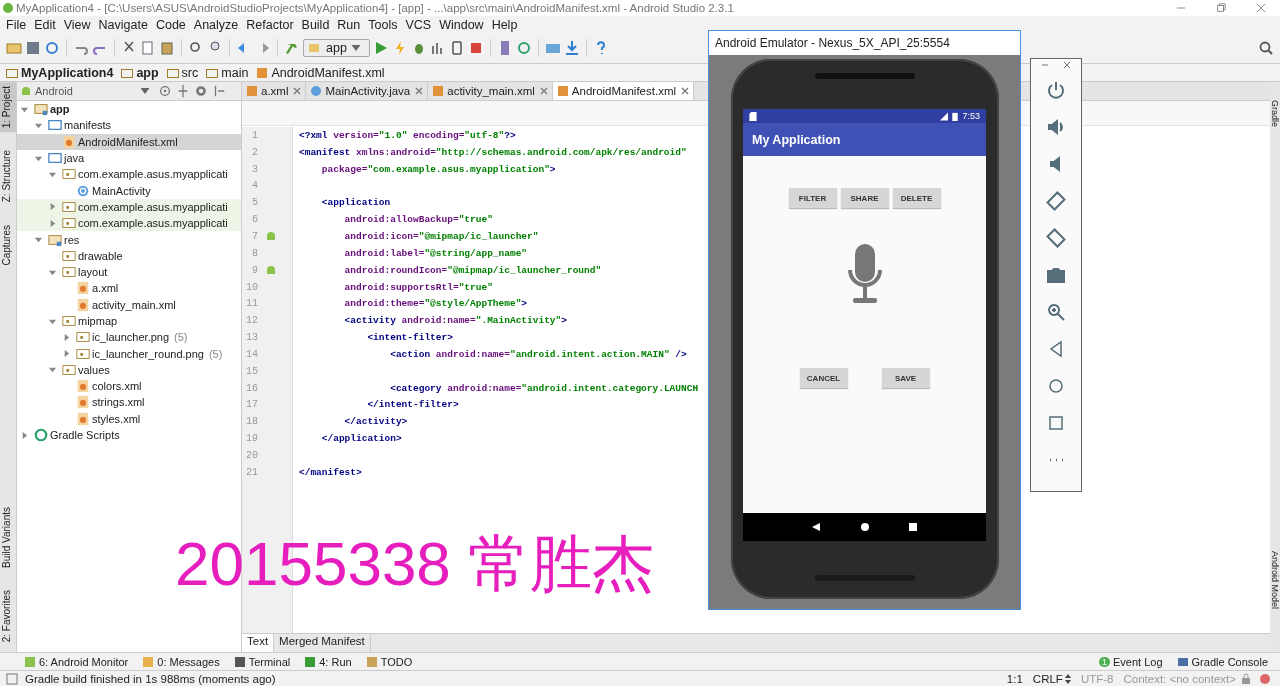  I want to click on menu-item: Navigate, so click(123, 24).